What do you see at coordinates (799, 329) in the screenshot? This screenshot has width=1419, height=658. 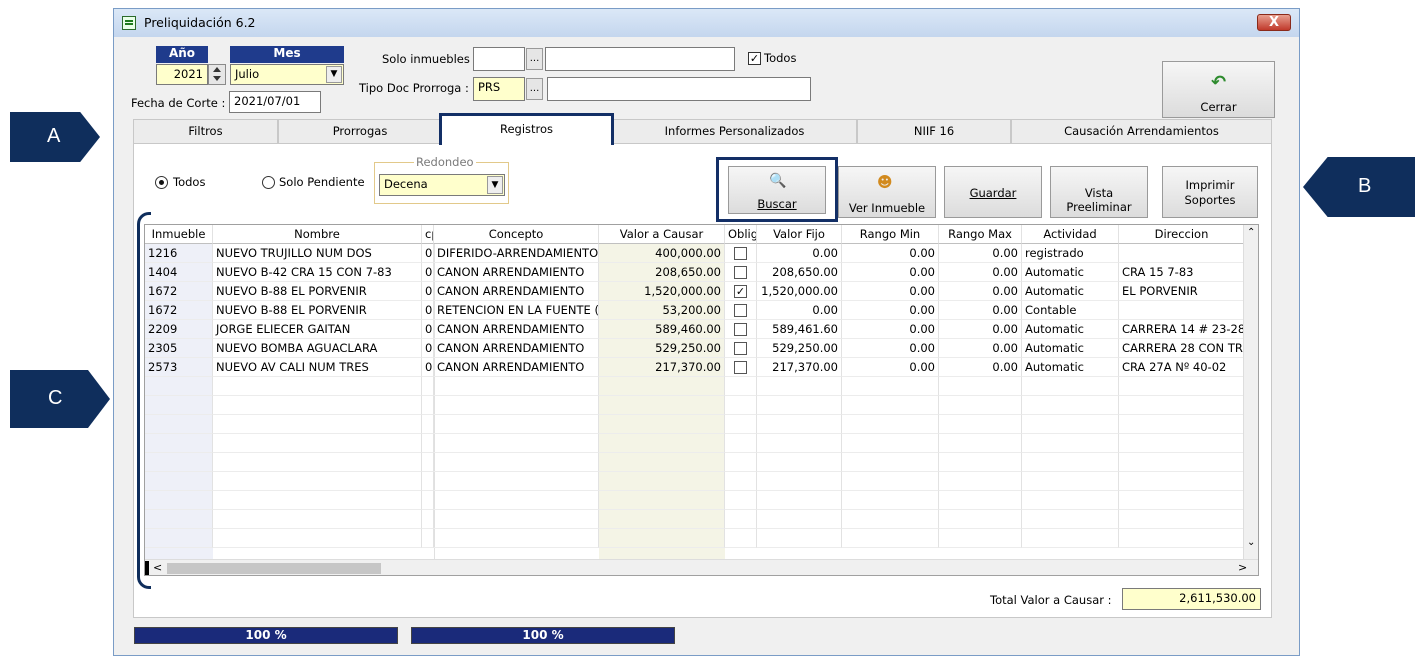 I see `cell-valor-fijo: 589,461.60` at bounding box center [799, 329].